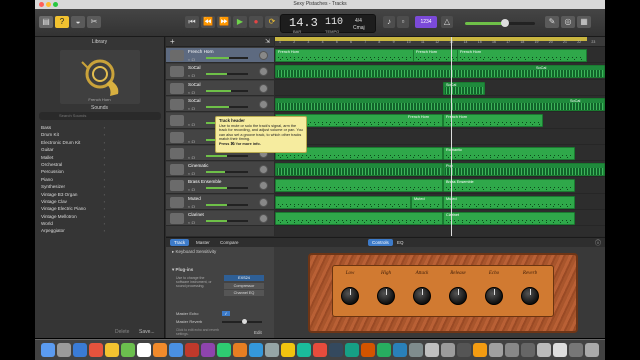 This screenshot has width=640, height=360. Describe the element at coordinates (100, 149) in the screenshot. I see `sound-category-item: Guitar ›` at that location.